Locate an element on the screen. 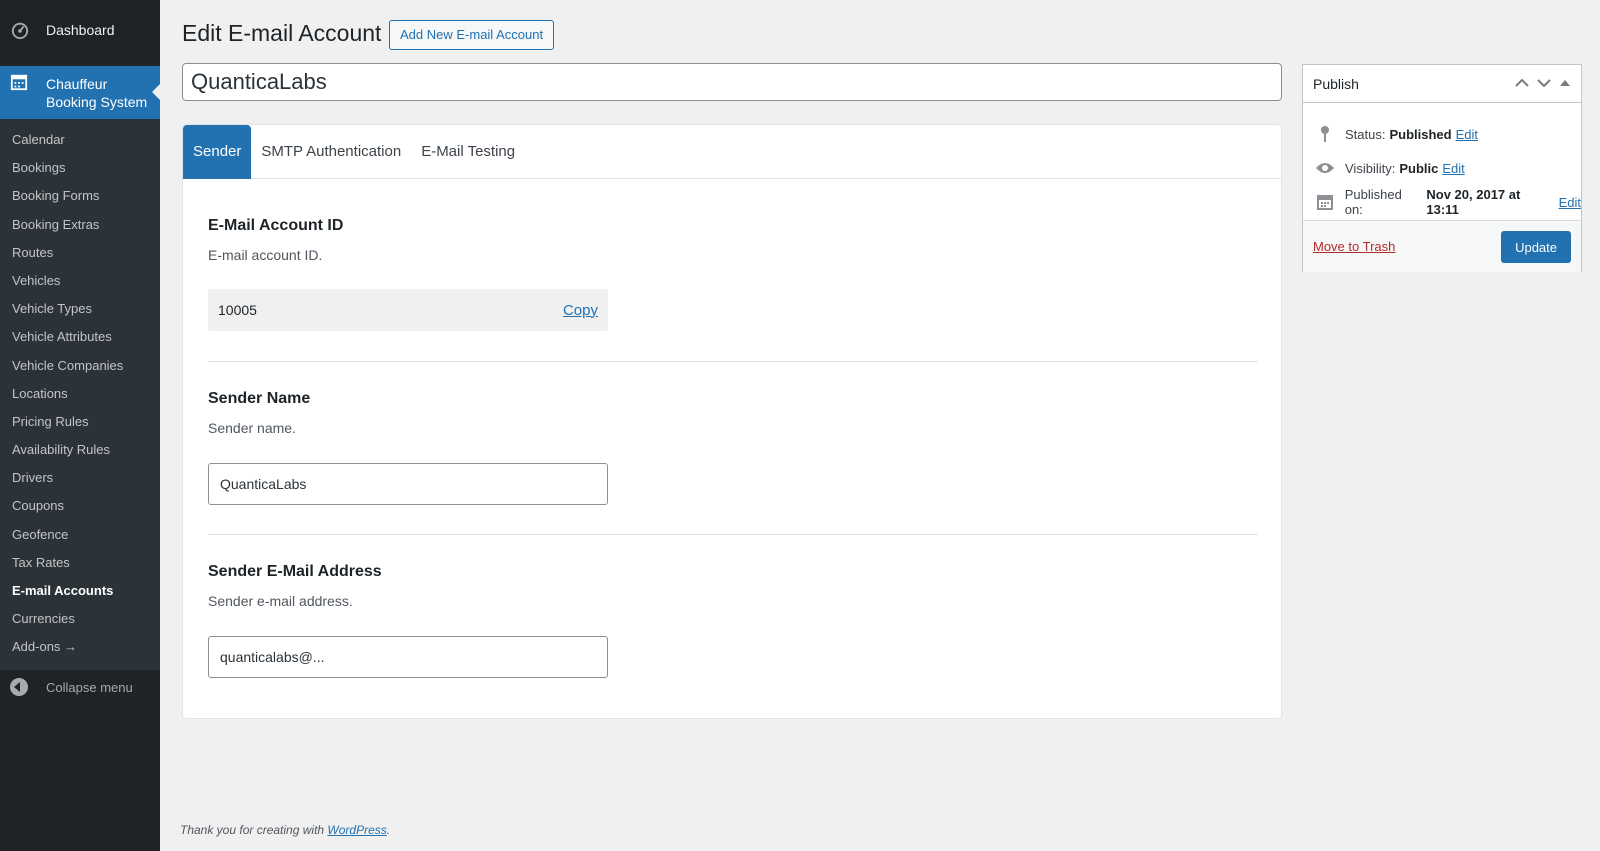 This screenshot has height=851, width=1600. sidebar-item-label: Dashboard is located at coordinates (80, 30).